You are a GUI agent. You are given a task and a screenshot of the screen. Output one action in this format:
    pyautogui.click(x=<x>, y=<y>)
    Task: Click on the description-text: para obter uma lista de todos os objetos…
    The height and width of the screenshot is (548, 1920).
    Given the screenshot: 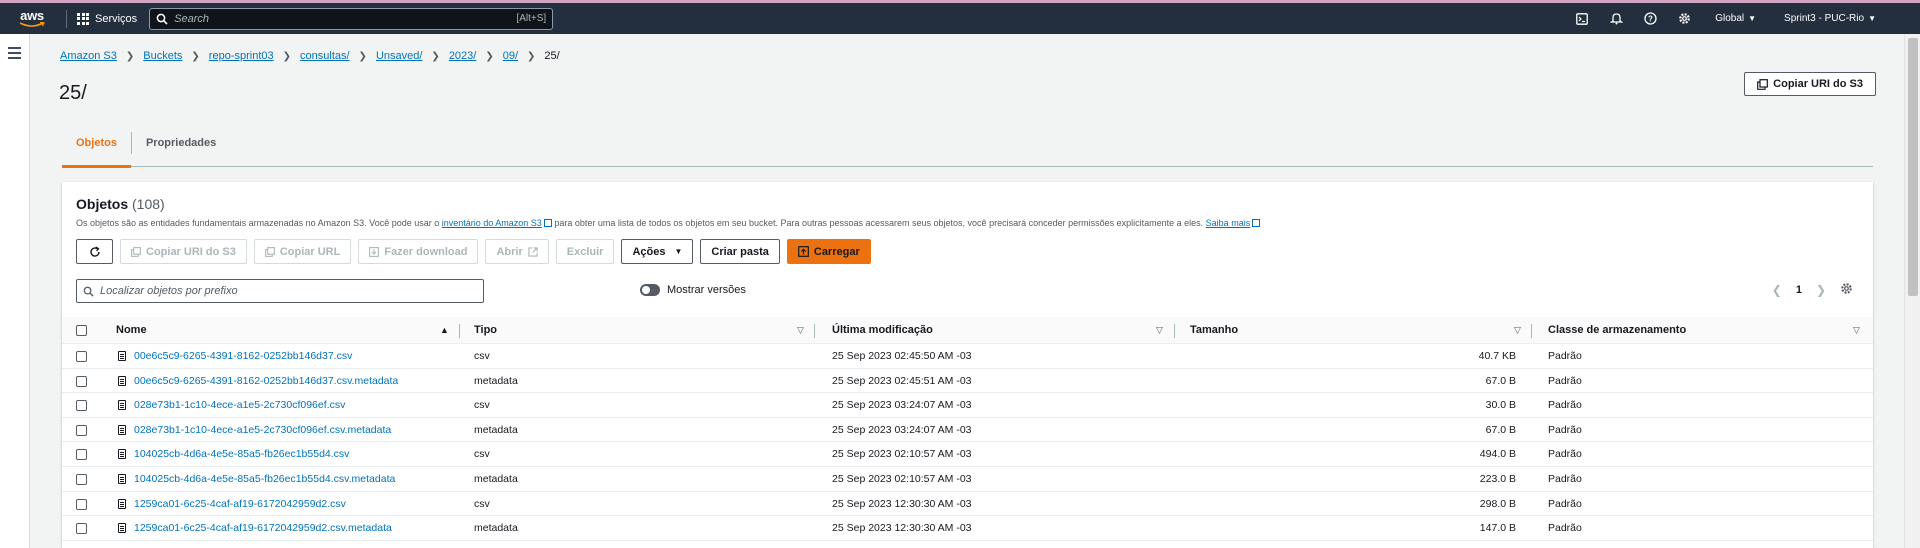 What is the action you would take?
    pyautogui.click(x=878, y=223)
    